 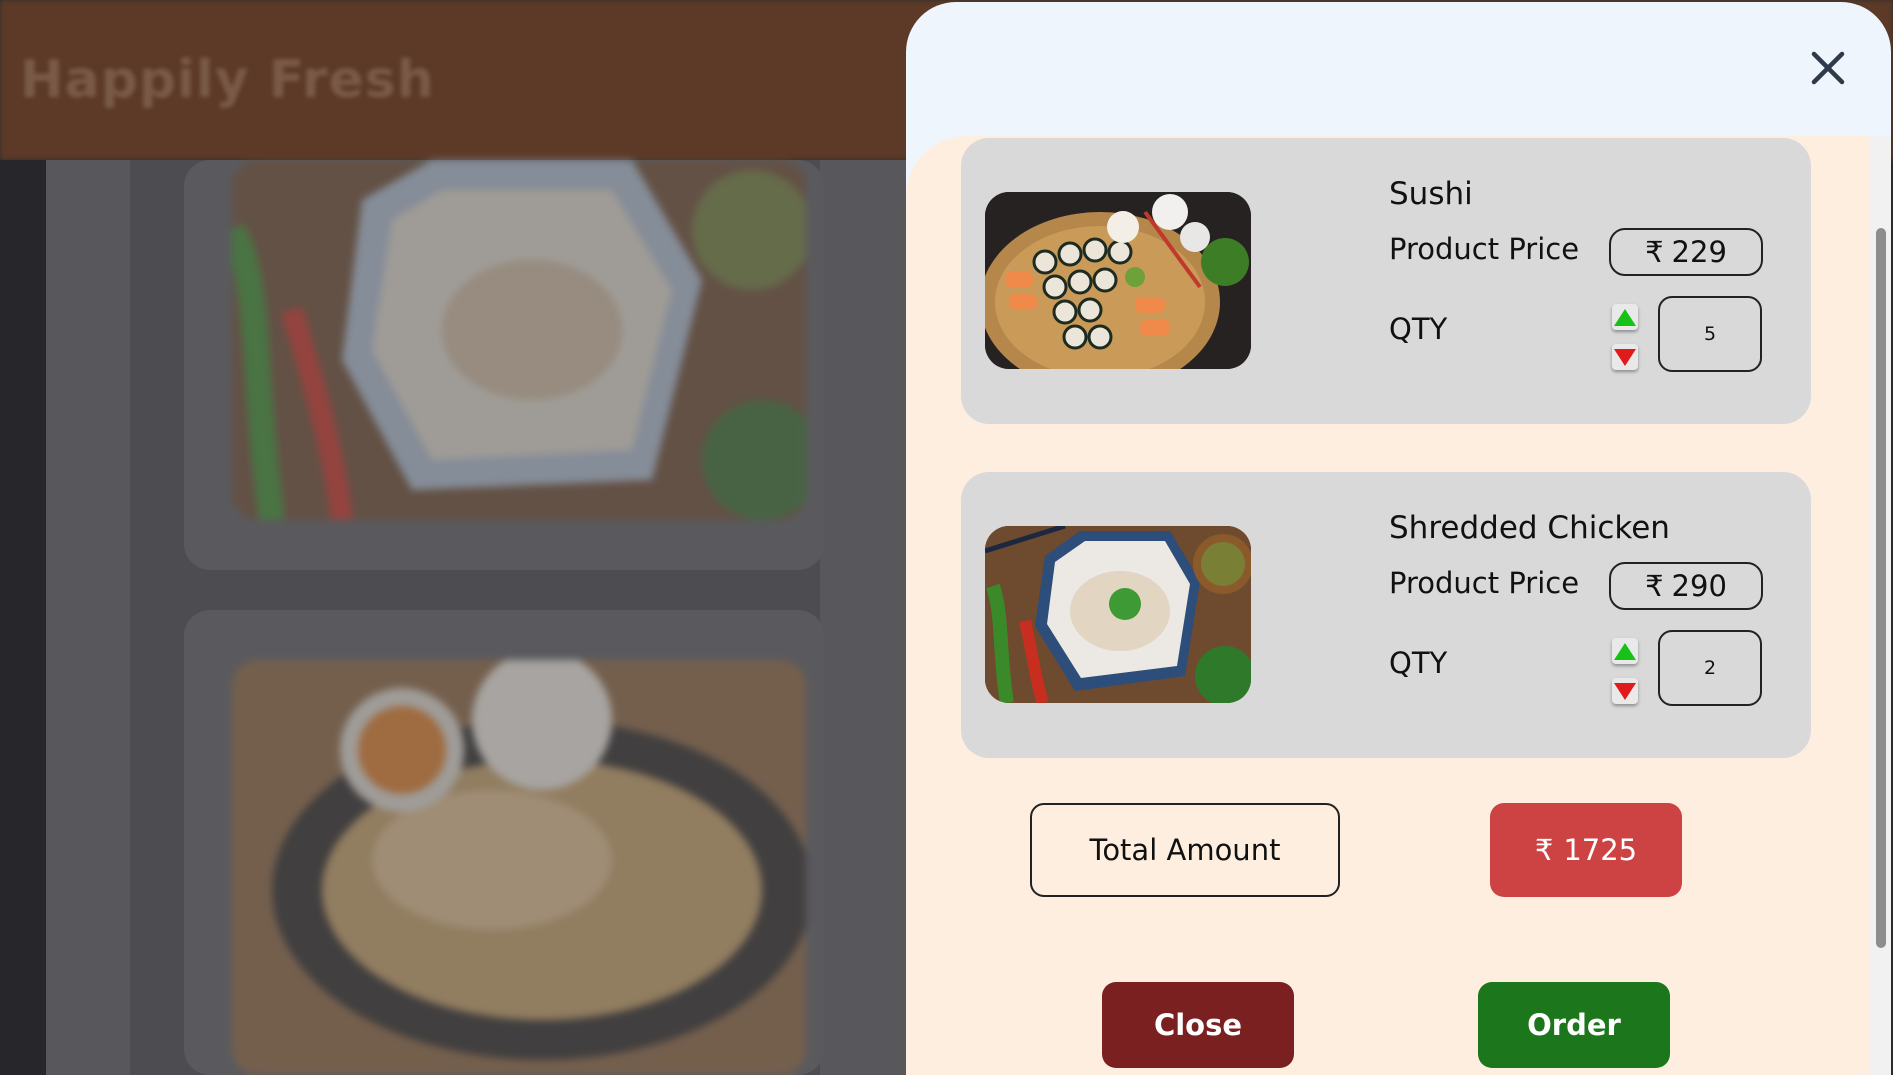 I want to click on price-amount: 229, so click(x=1699, y=252).